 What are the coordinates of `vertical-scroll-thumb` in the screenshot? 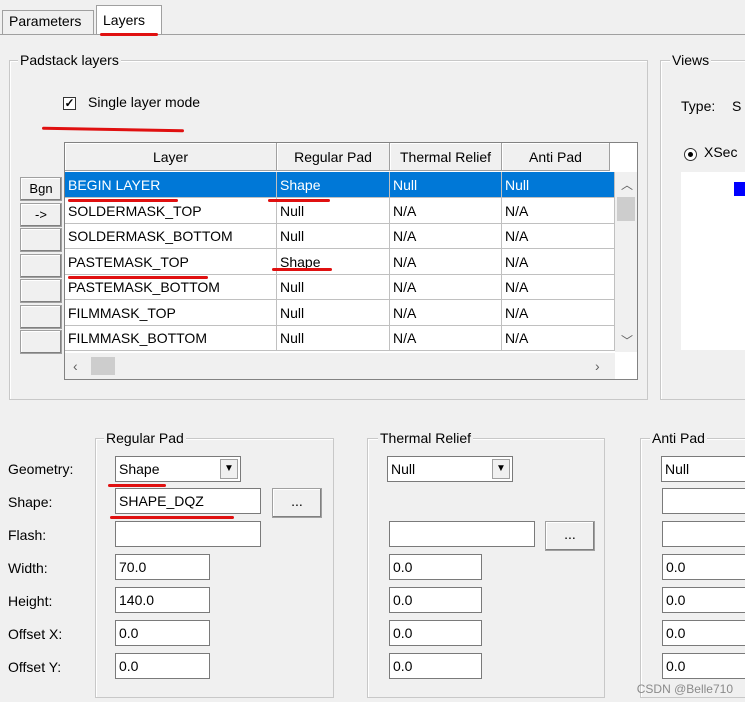 It's located at (626, 209).